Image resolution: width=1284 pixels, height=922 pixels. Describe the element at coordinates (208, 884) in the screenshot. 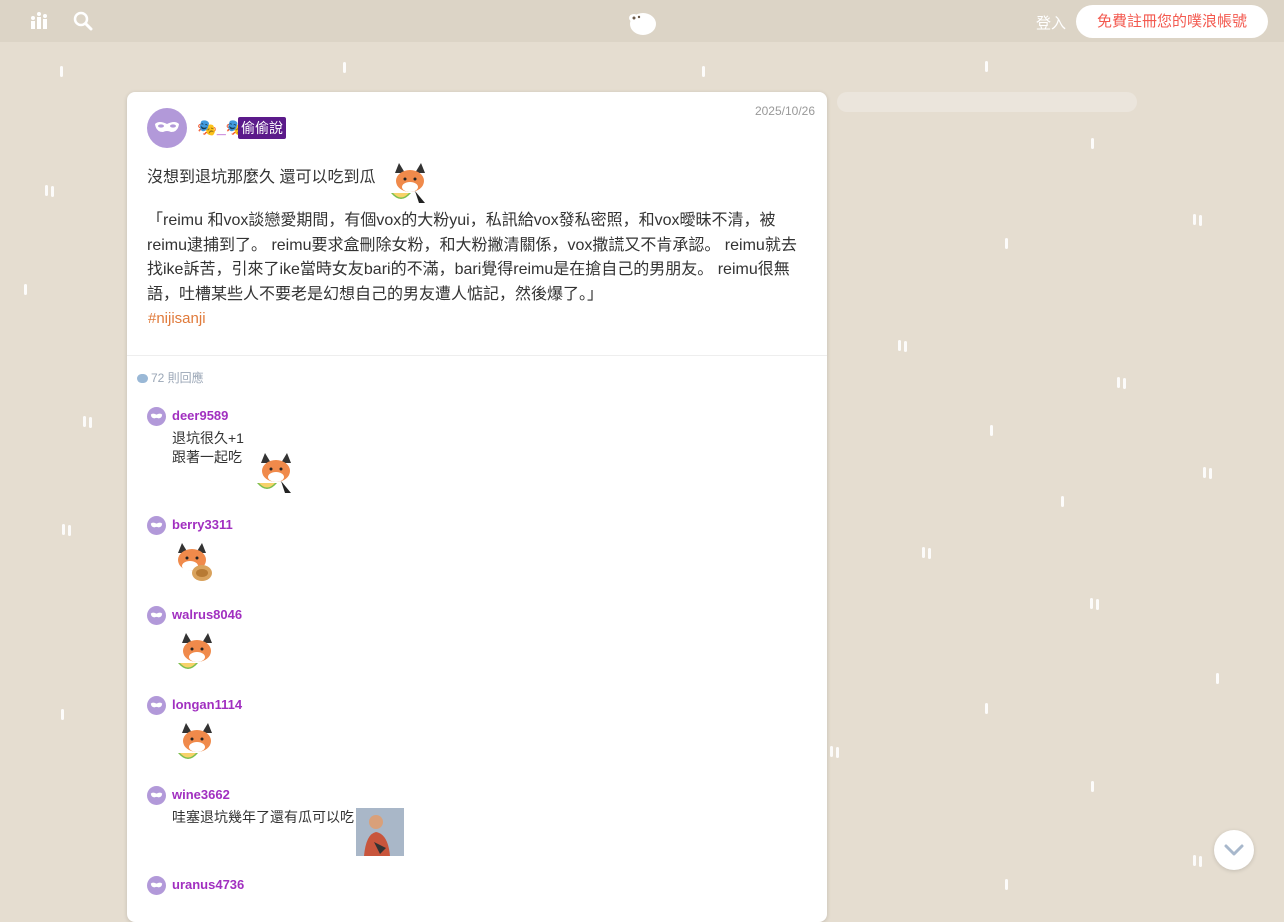

I see `reply-username: uranus4736` at that location.